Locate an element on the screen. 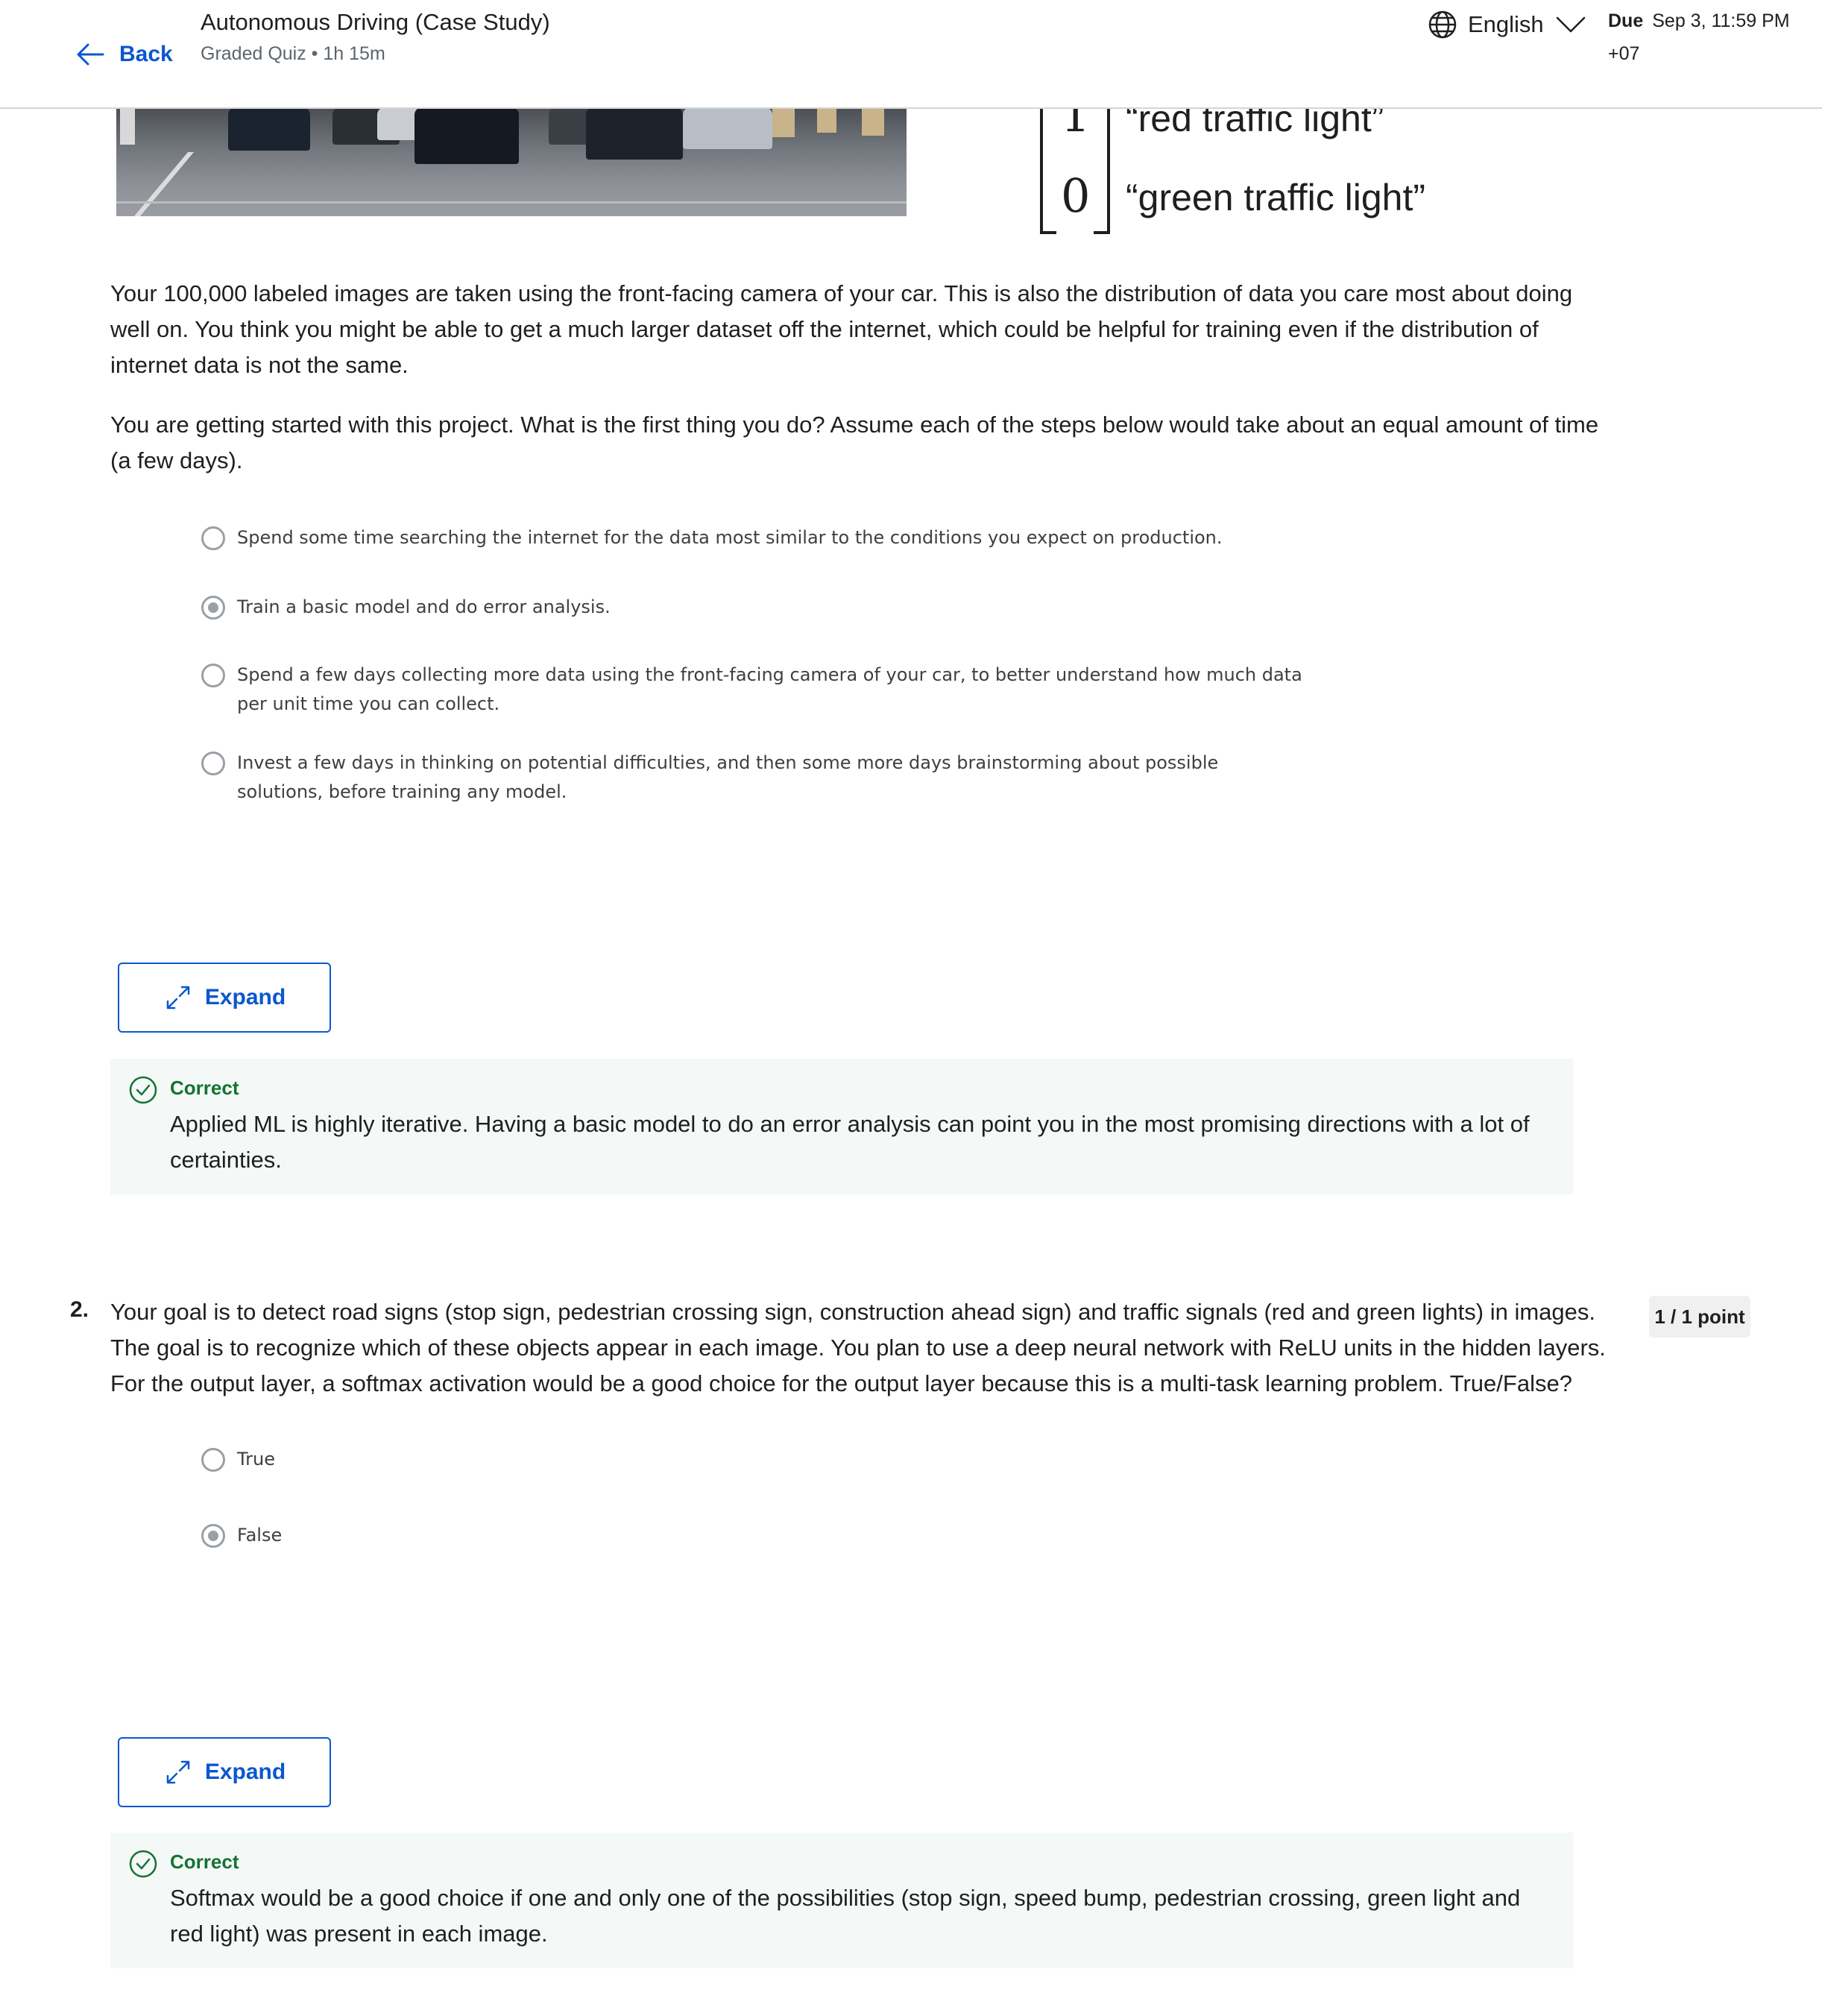 Image resolution: width=1822 pixels, height=2016 pixels. course-title: Autonomous Driving (Case Study) is located at coordinates (375, 22).